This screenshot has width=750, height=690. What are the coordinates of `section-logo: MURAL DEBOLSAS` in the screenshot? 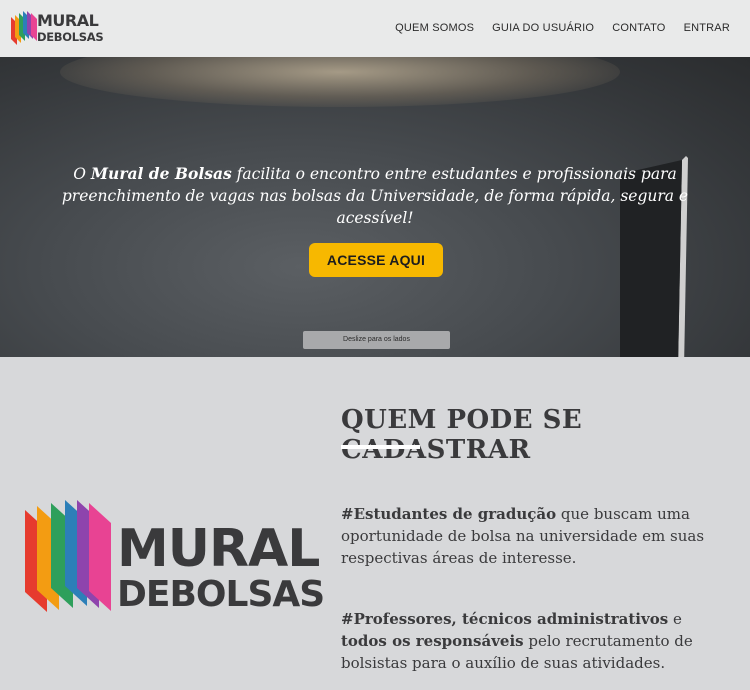 It's located at (175, 557).